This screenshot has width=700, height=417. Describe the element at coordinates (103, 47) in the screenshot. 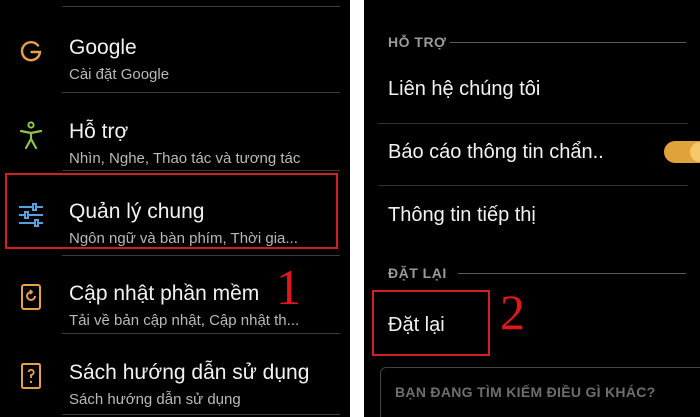

I see `settings-item-title: Google` at that location.